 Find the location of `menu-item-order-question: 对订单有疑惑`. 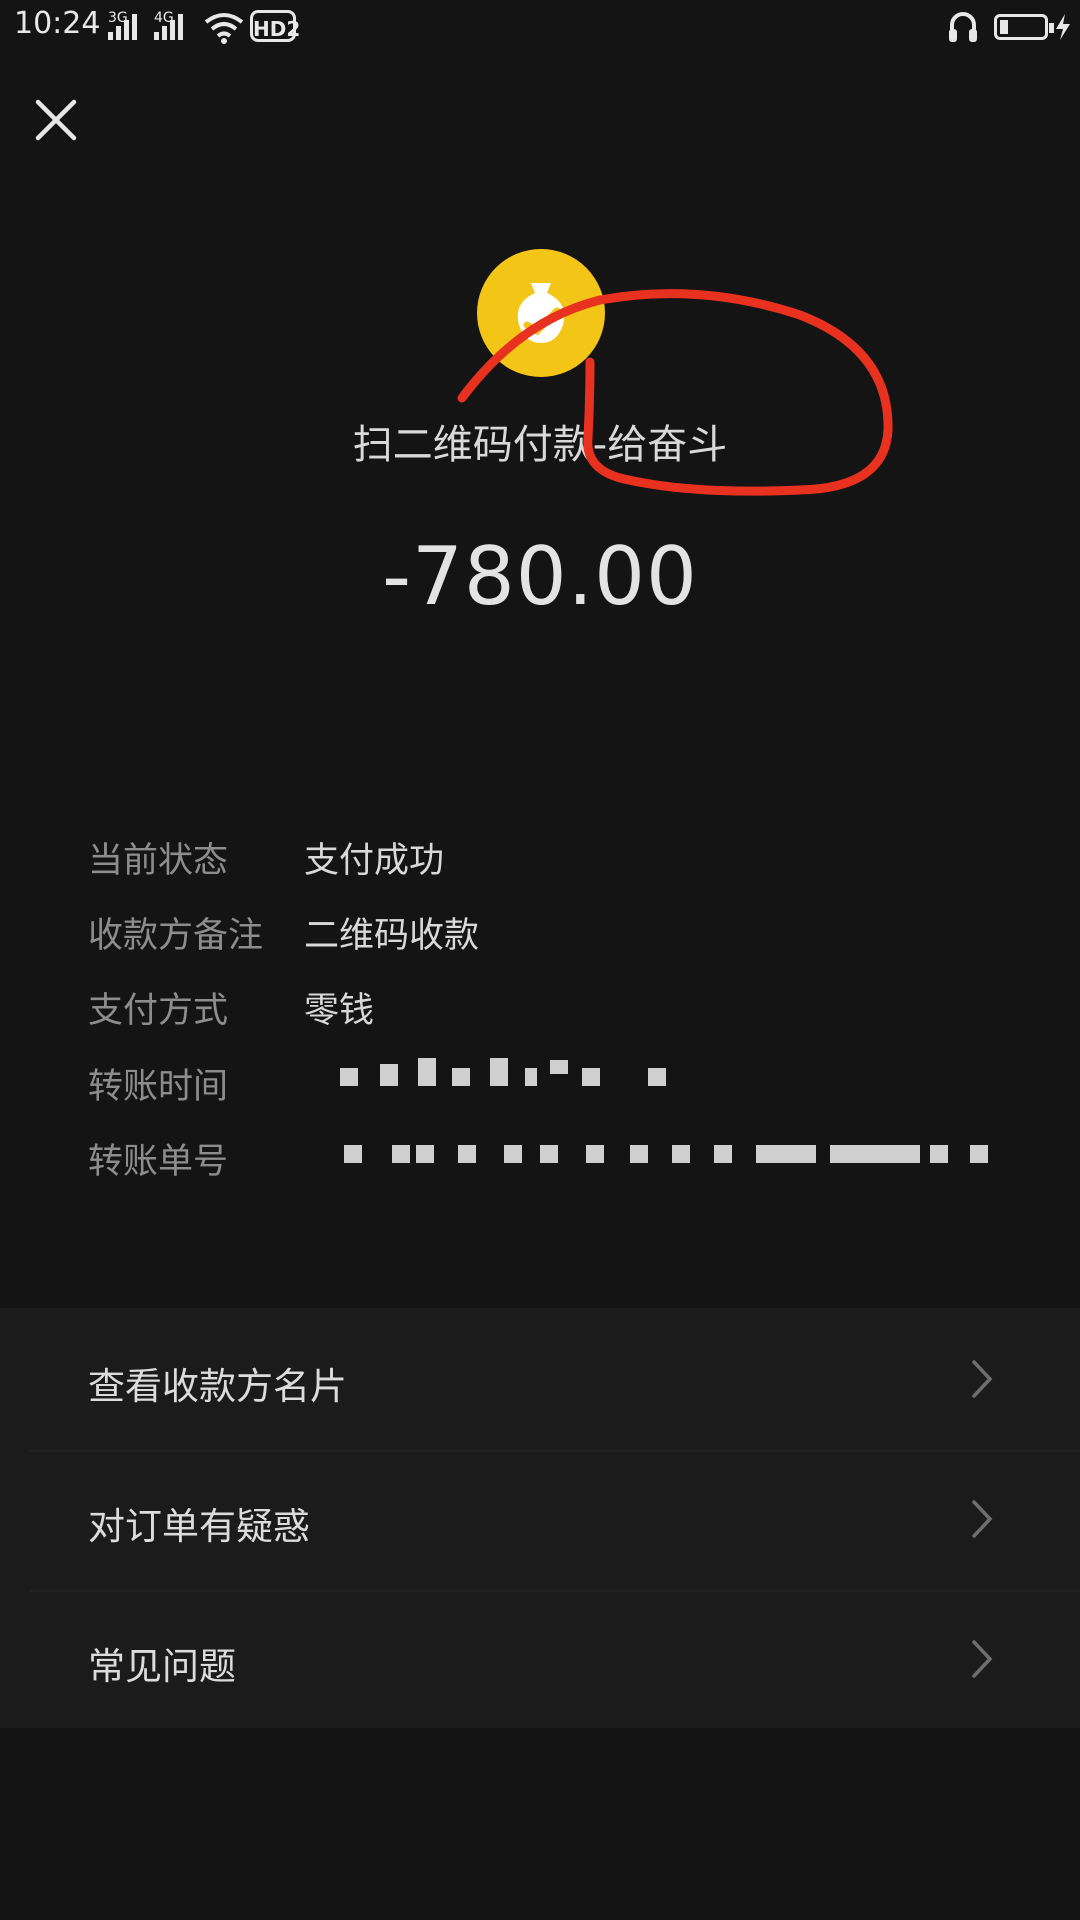

menu-item-order-question: 对订单有疑惑 is located at coordinates (540, 1519).